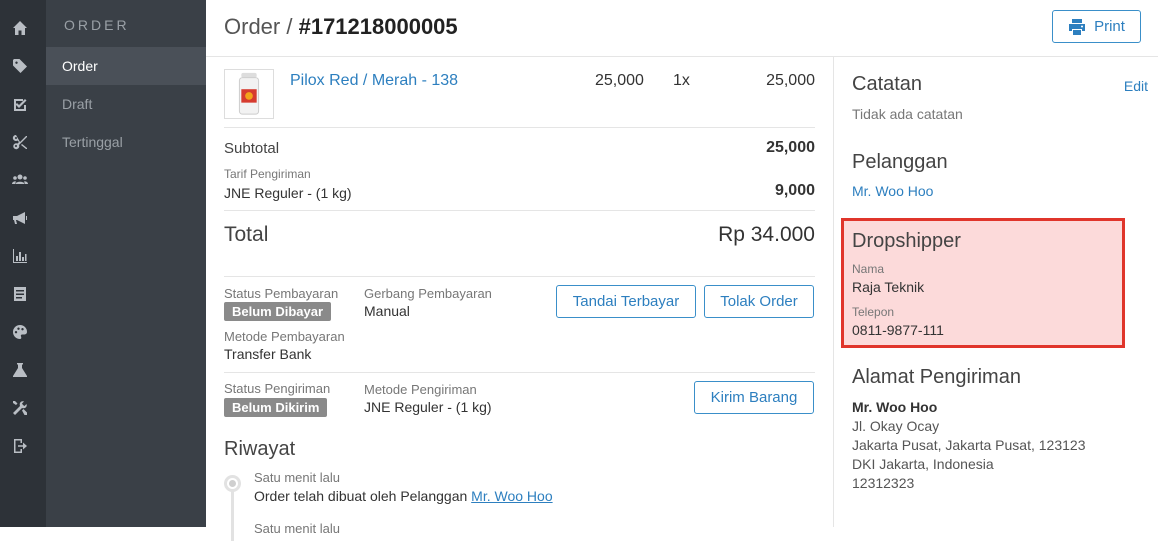  Describe the element at coordinates (267, 174) in the screenshot. I see `shipping-caption: Tarif Pengiriman` at that location.